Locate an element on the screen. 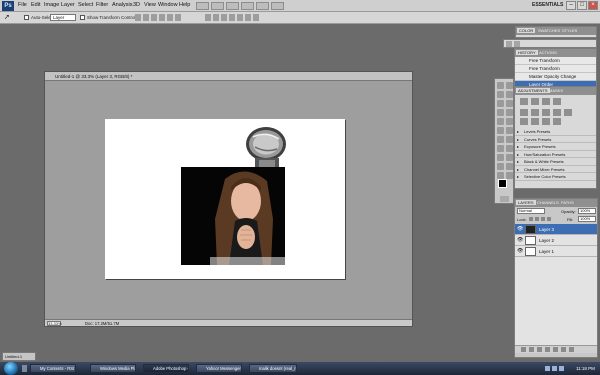 This screenshot has height=375, width=600. exposure-icon is located at coordinates (557, 101).